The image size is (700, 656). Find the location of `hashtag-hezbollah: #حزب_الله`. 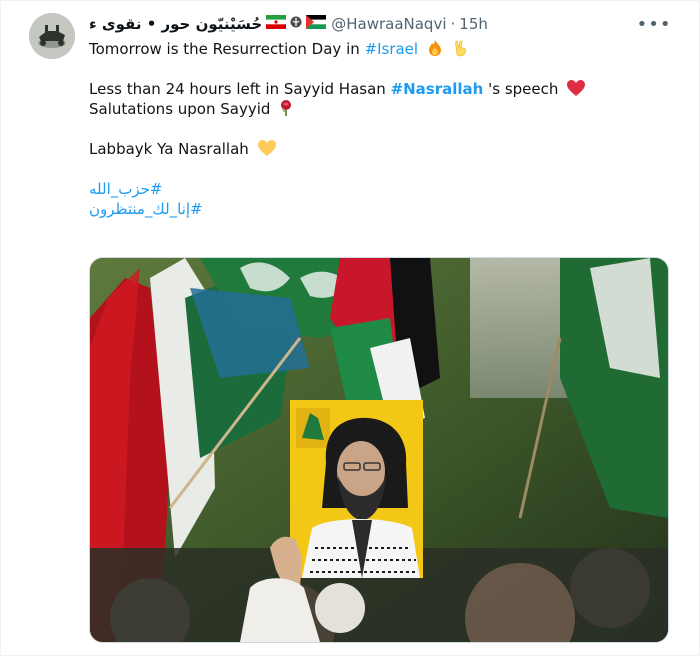

hashtag-hezbollah: #حزب_الله is located at coordinates (125, 189).